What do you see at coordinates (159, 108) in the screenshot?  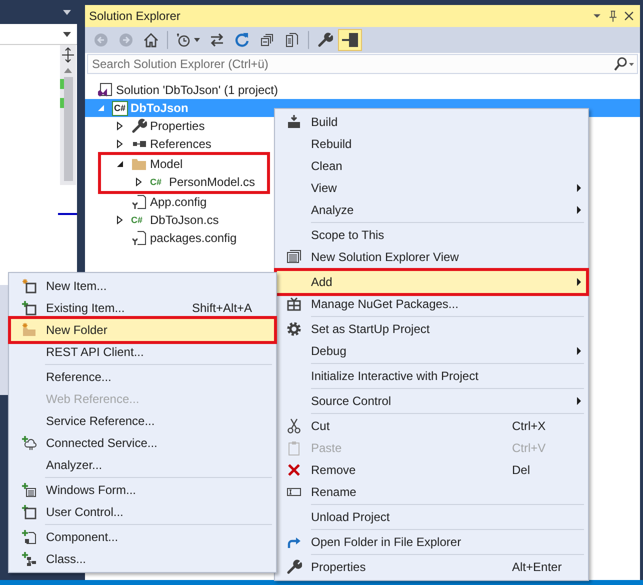 I see `item-label: DbToJson` at bounding box center [159, 108].